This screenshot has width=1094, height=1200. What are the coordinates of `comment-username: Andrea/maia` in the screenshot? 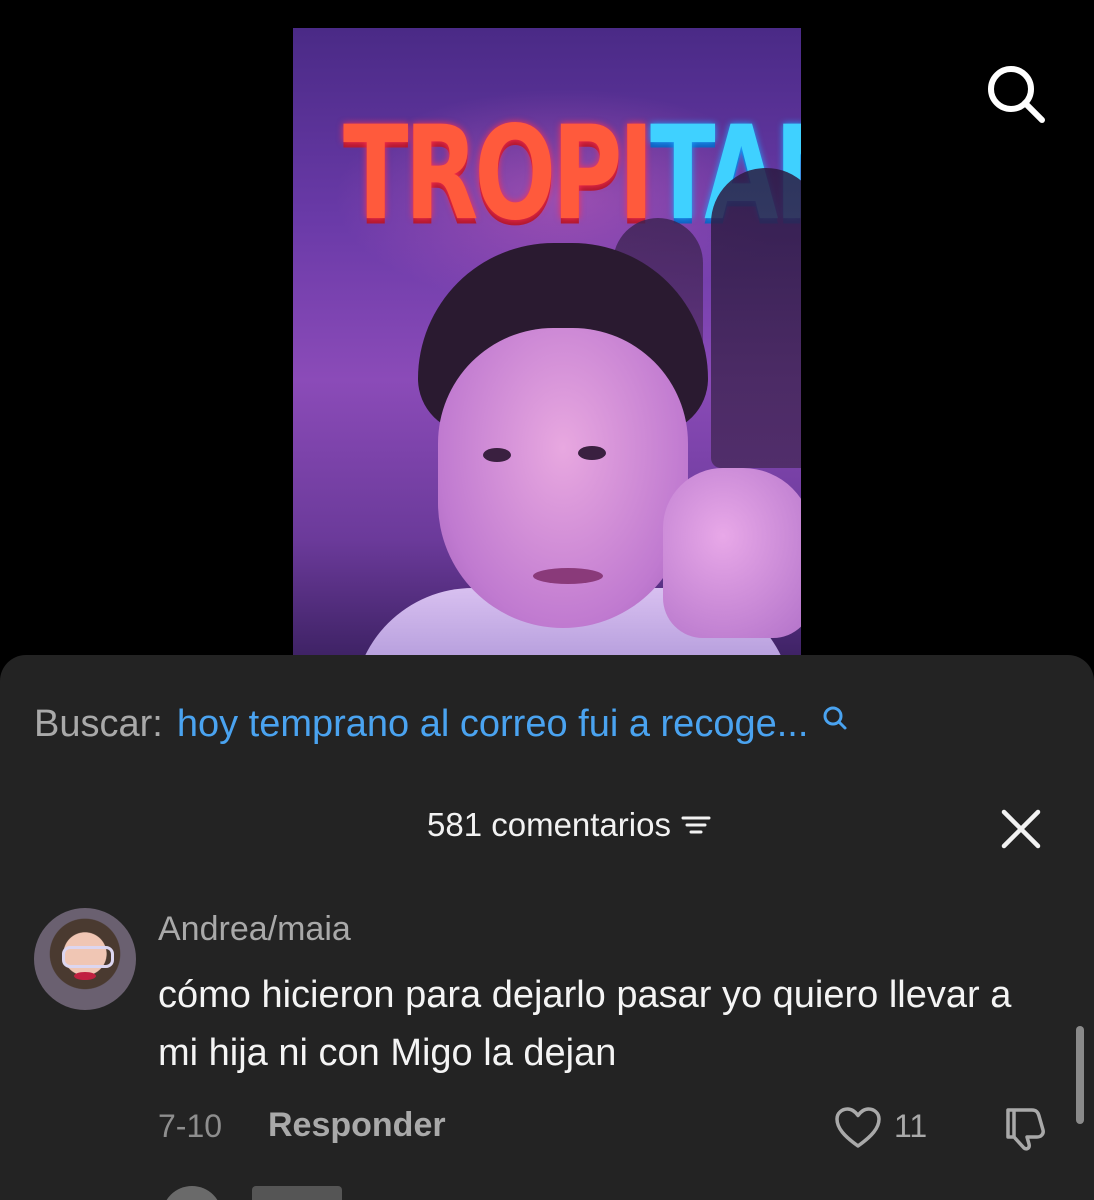 It's located at (254, 929).